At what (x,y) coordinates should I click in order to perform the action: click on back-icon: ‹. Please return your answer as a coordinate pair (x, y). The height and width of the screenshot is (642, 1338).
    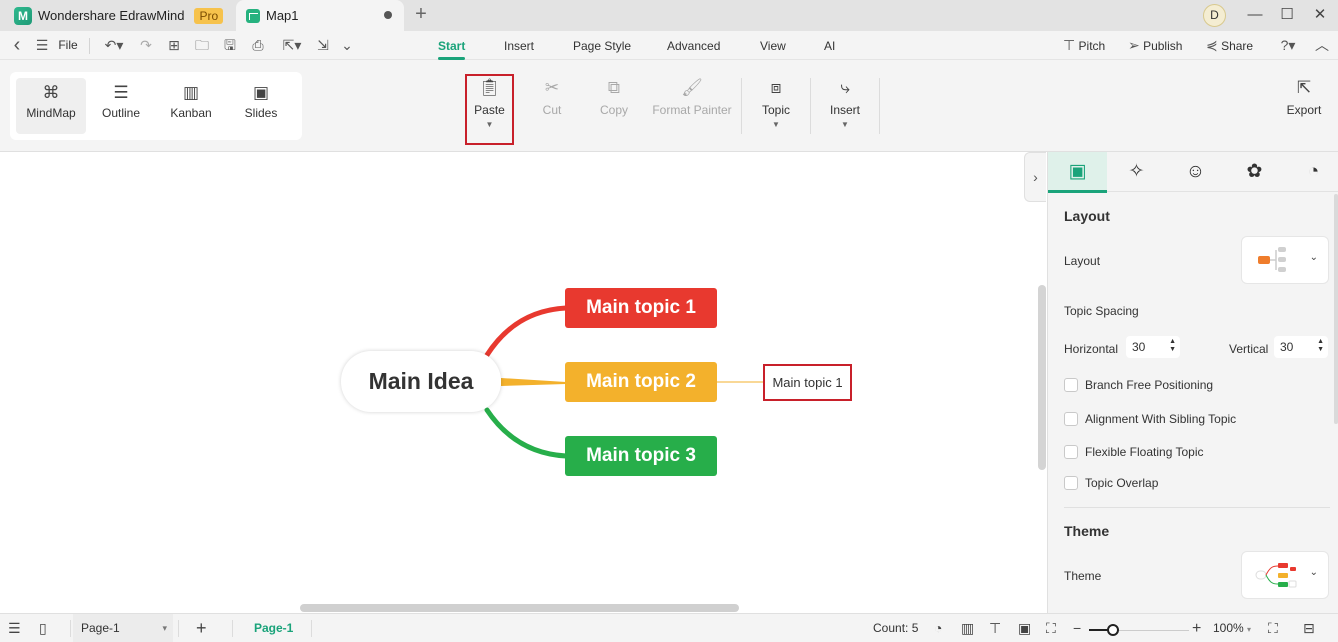
    Looking at the image, I should click on (17, 45).